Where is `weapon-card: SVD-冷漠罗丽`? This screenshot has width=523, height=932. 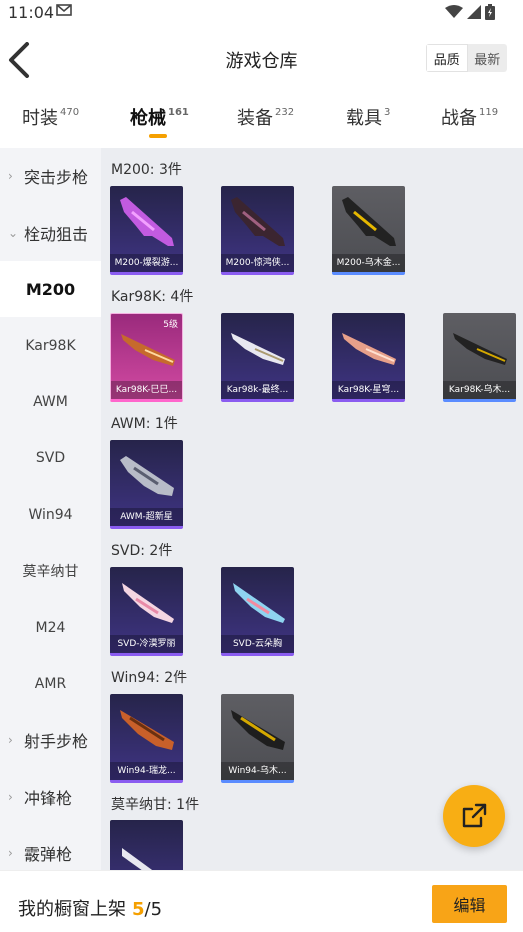
weapon-card: SVD-冷漠罗丽 is located at coordinates (146, 611).